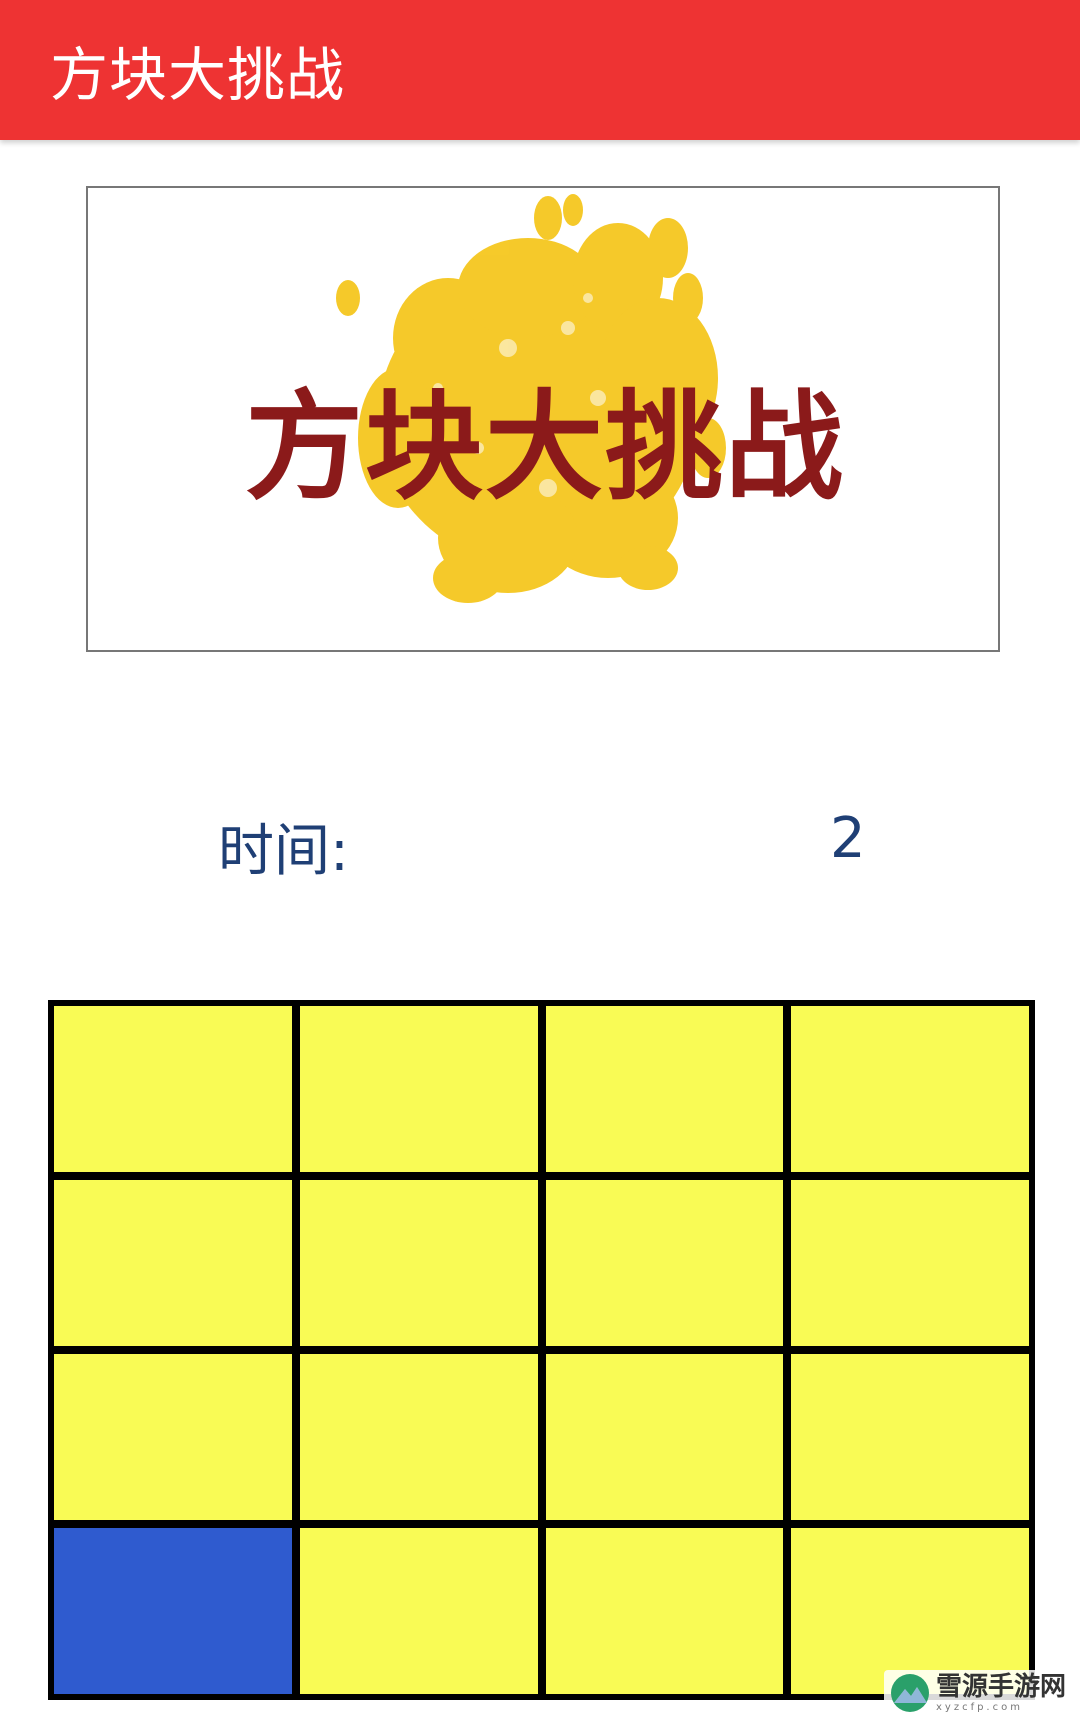 This screenshot has width=1080, height=1720. Describe the element at coordinates (848, 838) in the screenshot. I see `timer-value: 2` at that location.